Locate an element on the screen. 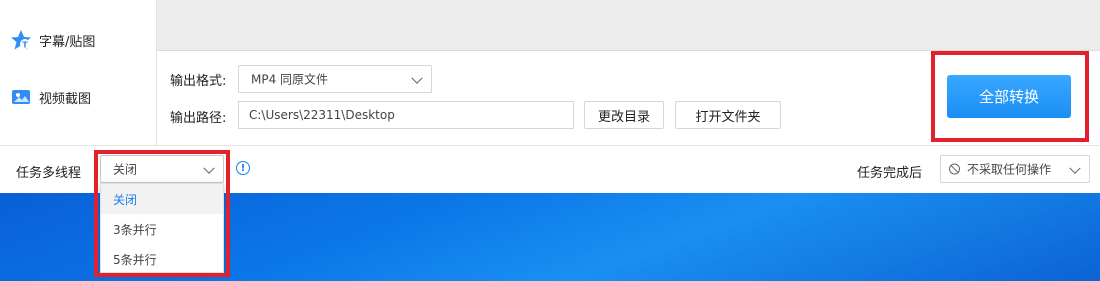  highlight-box-multithread is located at coordinates (162, 213).